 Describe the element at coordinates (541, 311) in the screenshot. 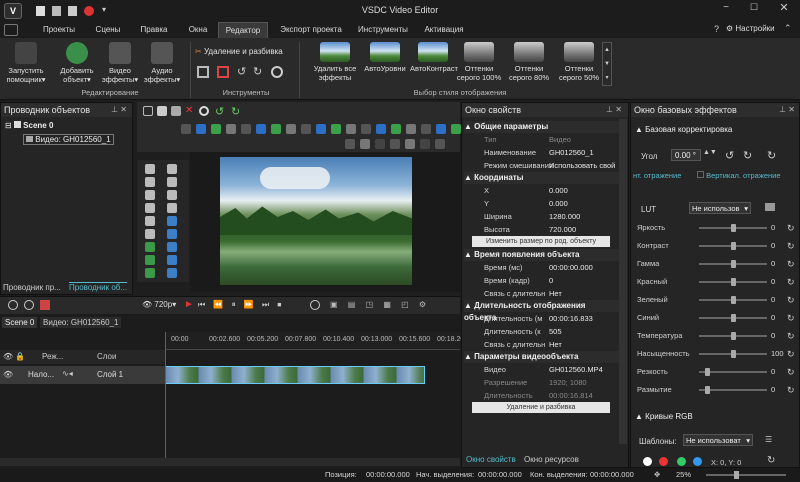

I see `props-section-duration: ▲ Длительность отображения объекта` at that location.